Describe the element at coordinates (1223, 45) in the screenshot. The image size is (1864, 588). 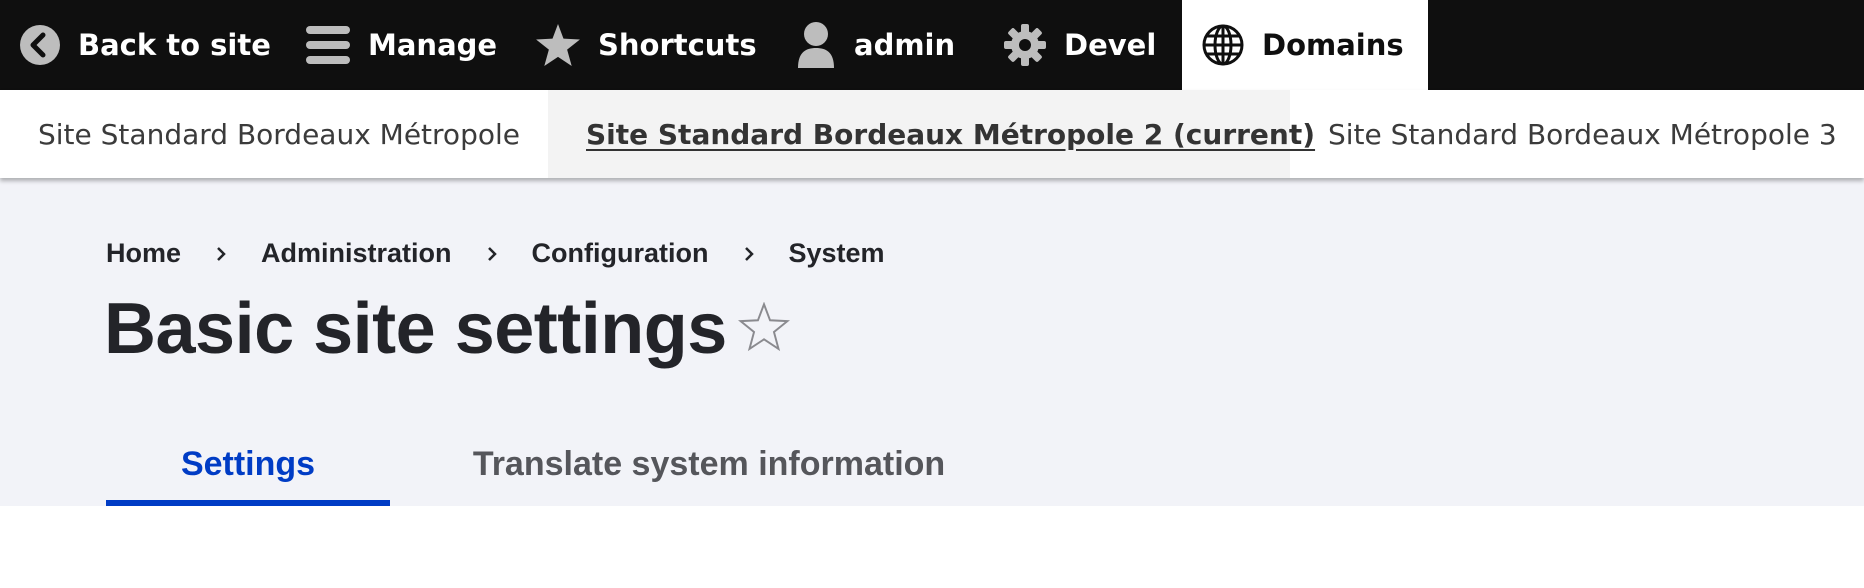
I see `globe-icon` at that location.